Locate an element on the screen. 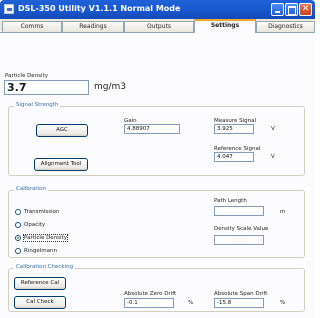 The width and height of the screenshot is (320, 318). window-title: DSL-350 Utility V1.1.1 Normal Mode is located at coordinates (99, 8).